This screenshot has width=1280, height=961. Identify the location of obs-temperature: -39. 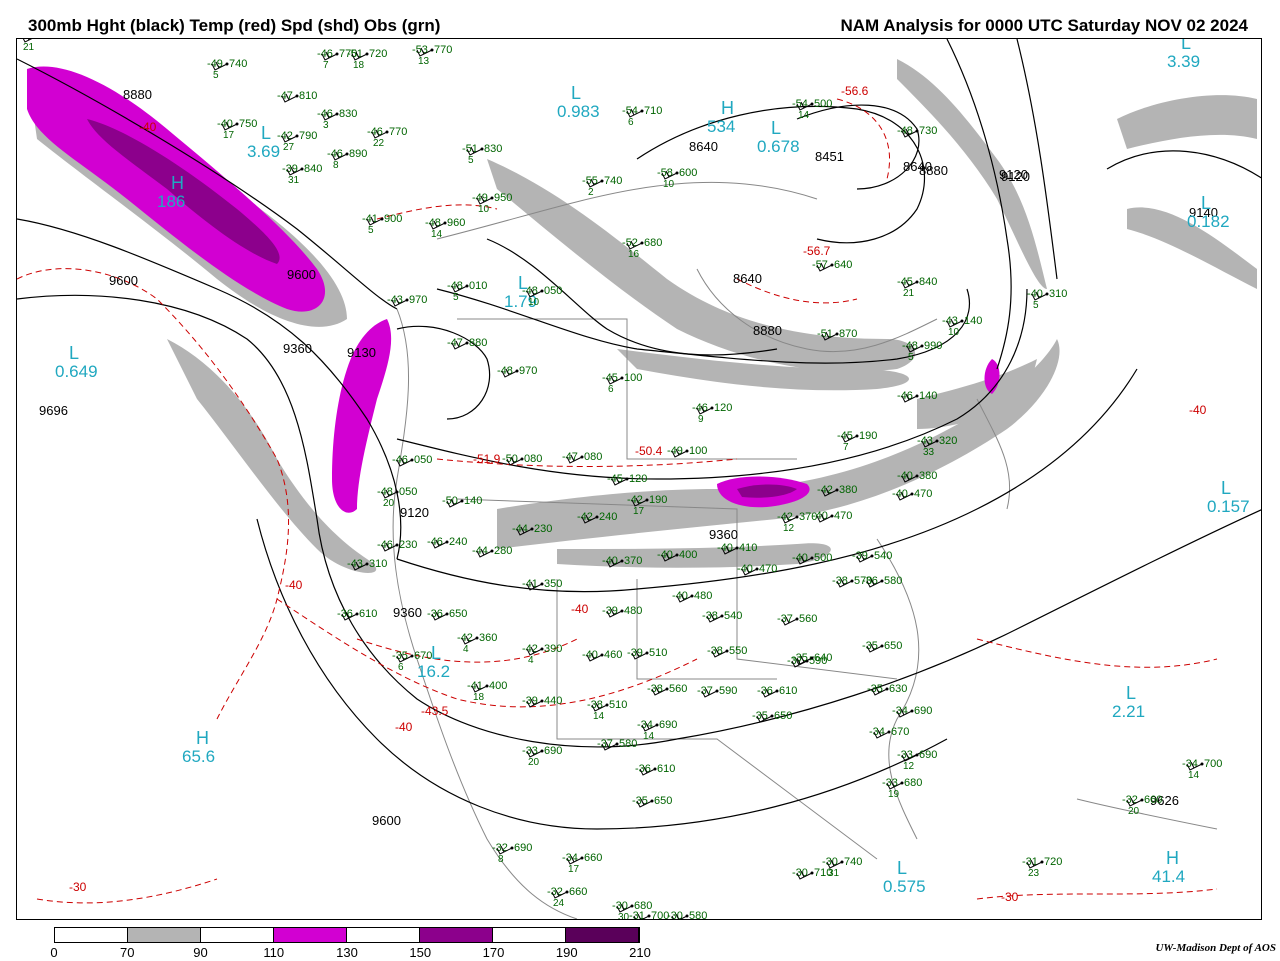
(860, 556).